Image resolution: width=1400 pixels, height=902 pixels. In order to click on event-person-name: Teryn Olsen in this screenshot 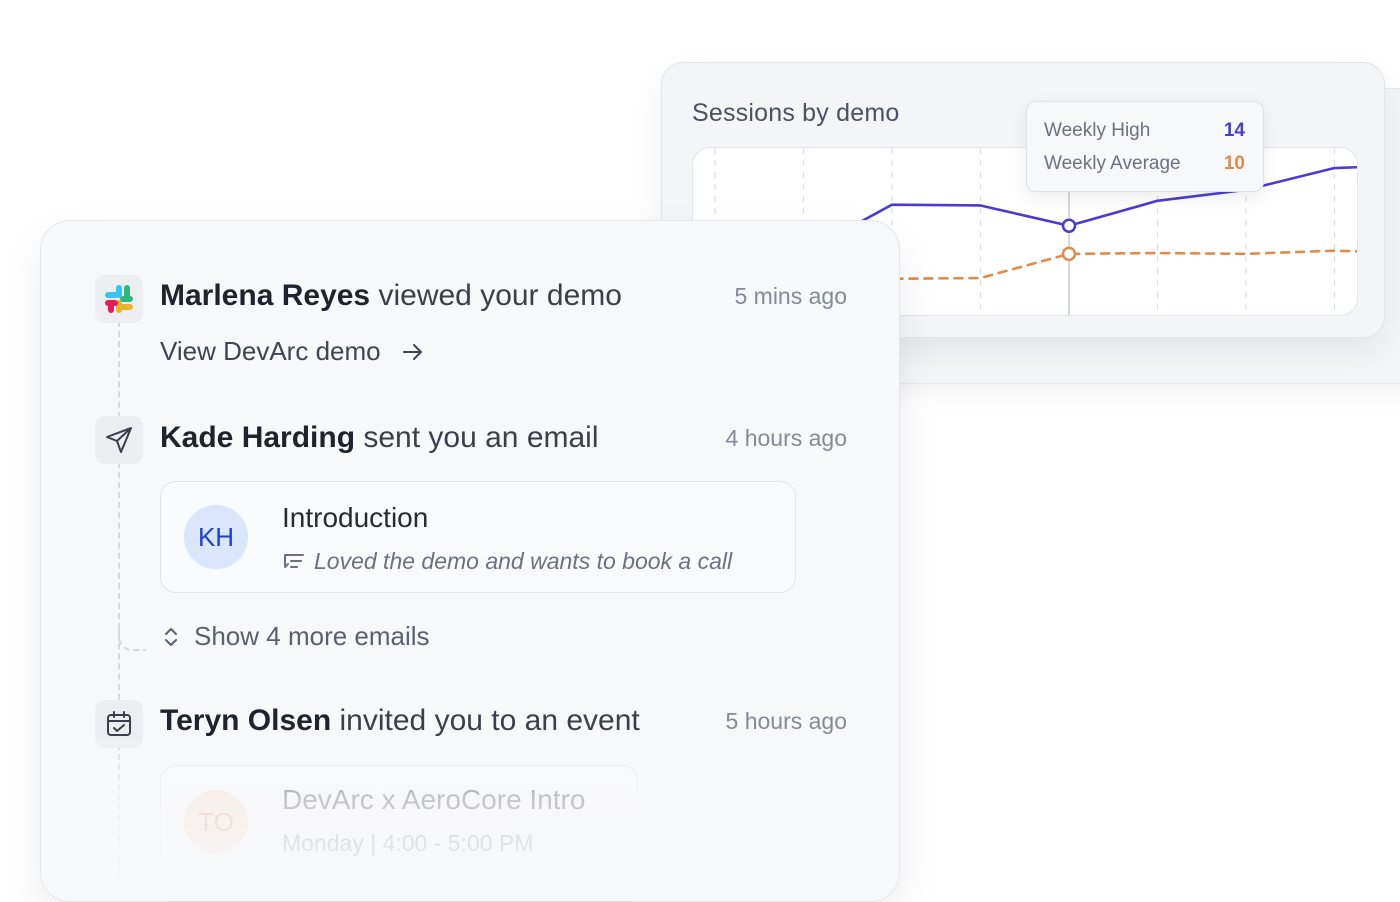, I will do `click(245, 720)`.